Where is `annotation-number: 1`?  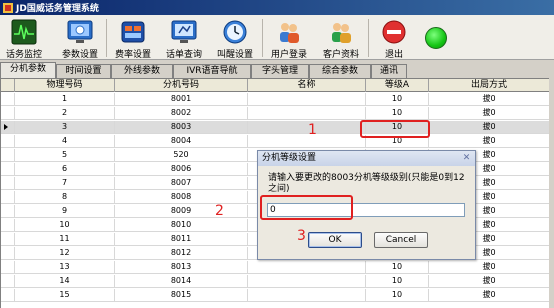
annotation-number: 1 is located at coordinates (312, 130).